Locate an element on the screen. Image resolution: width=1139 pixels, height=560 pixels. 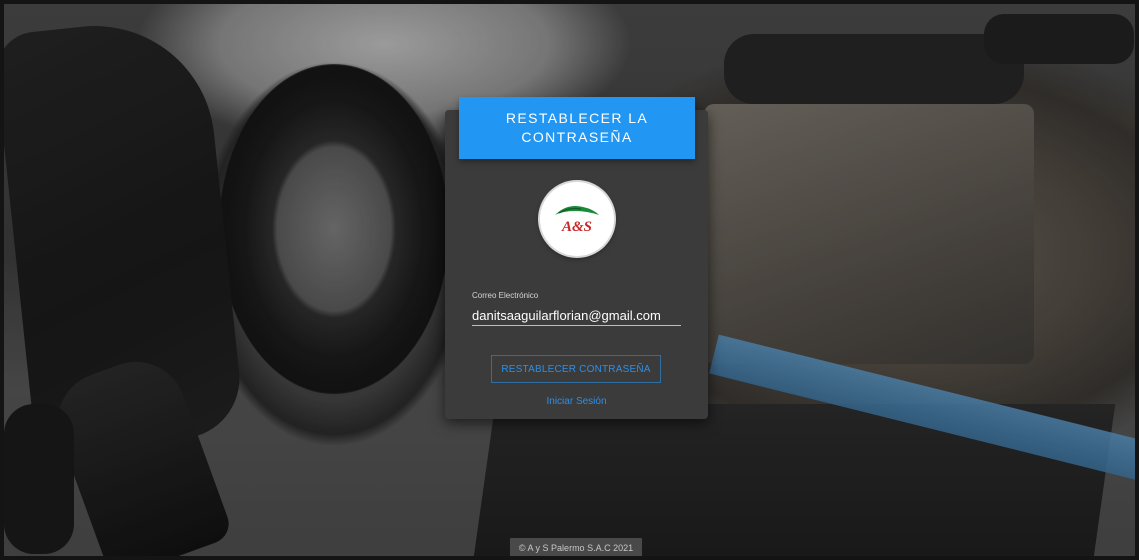
logo-text: A&S is located at coordinates (576, 227).